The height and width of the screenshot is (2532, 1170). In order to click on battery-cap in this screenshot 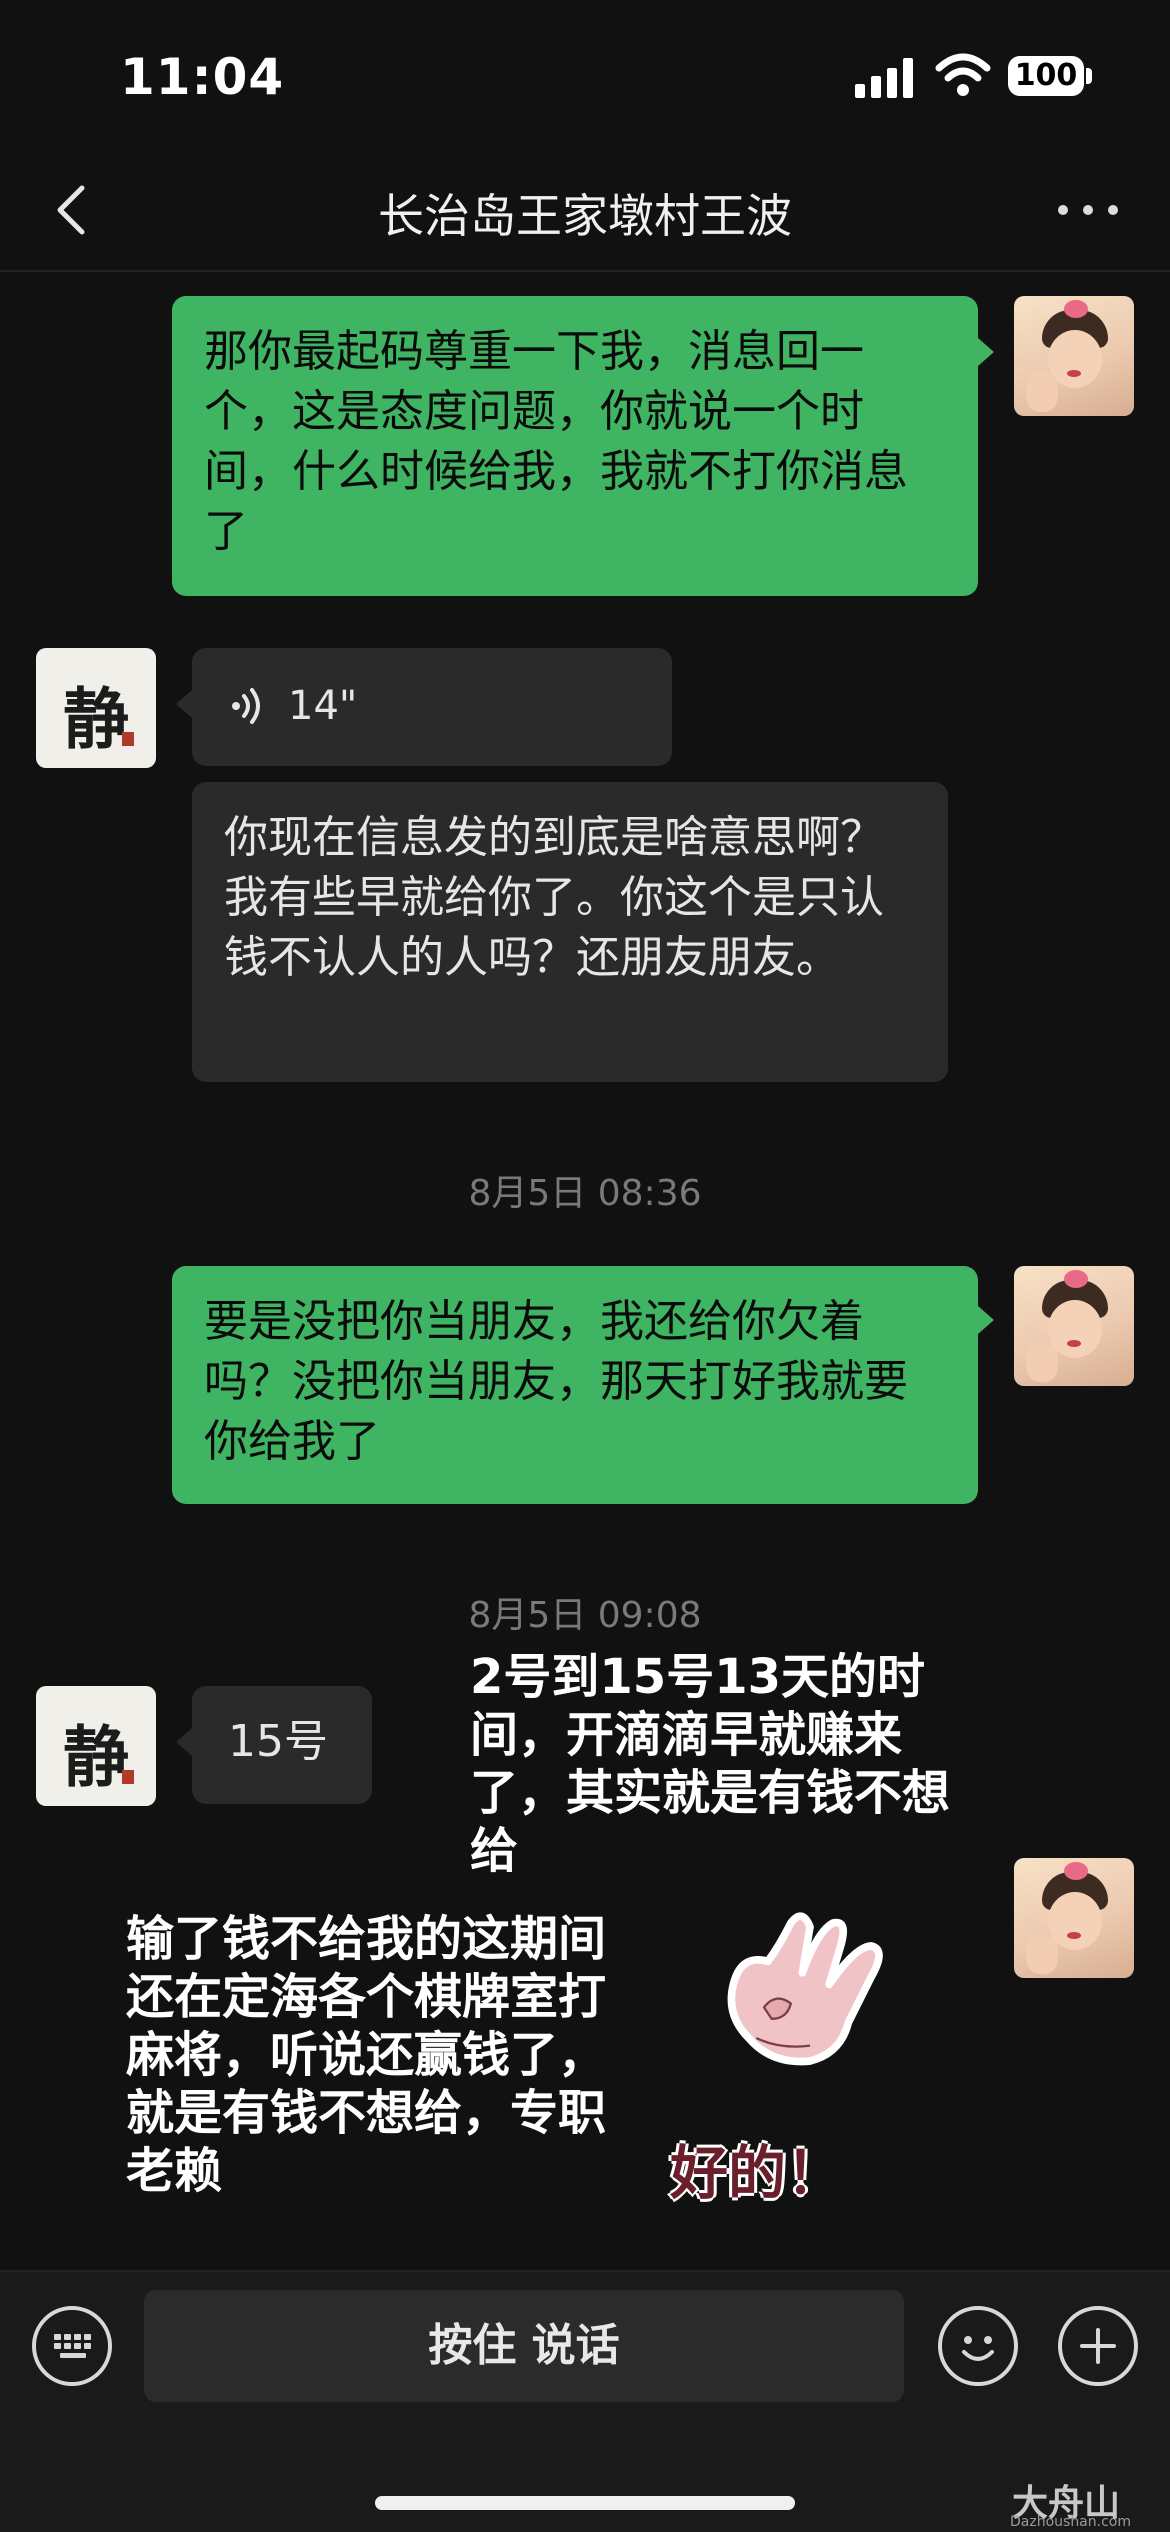, I will do `click(1089, 76)`.